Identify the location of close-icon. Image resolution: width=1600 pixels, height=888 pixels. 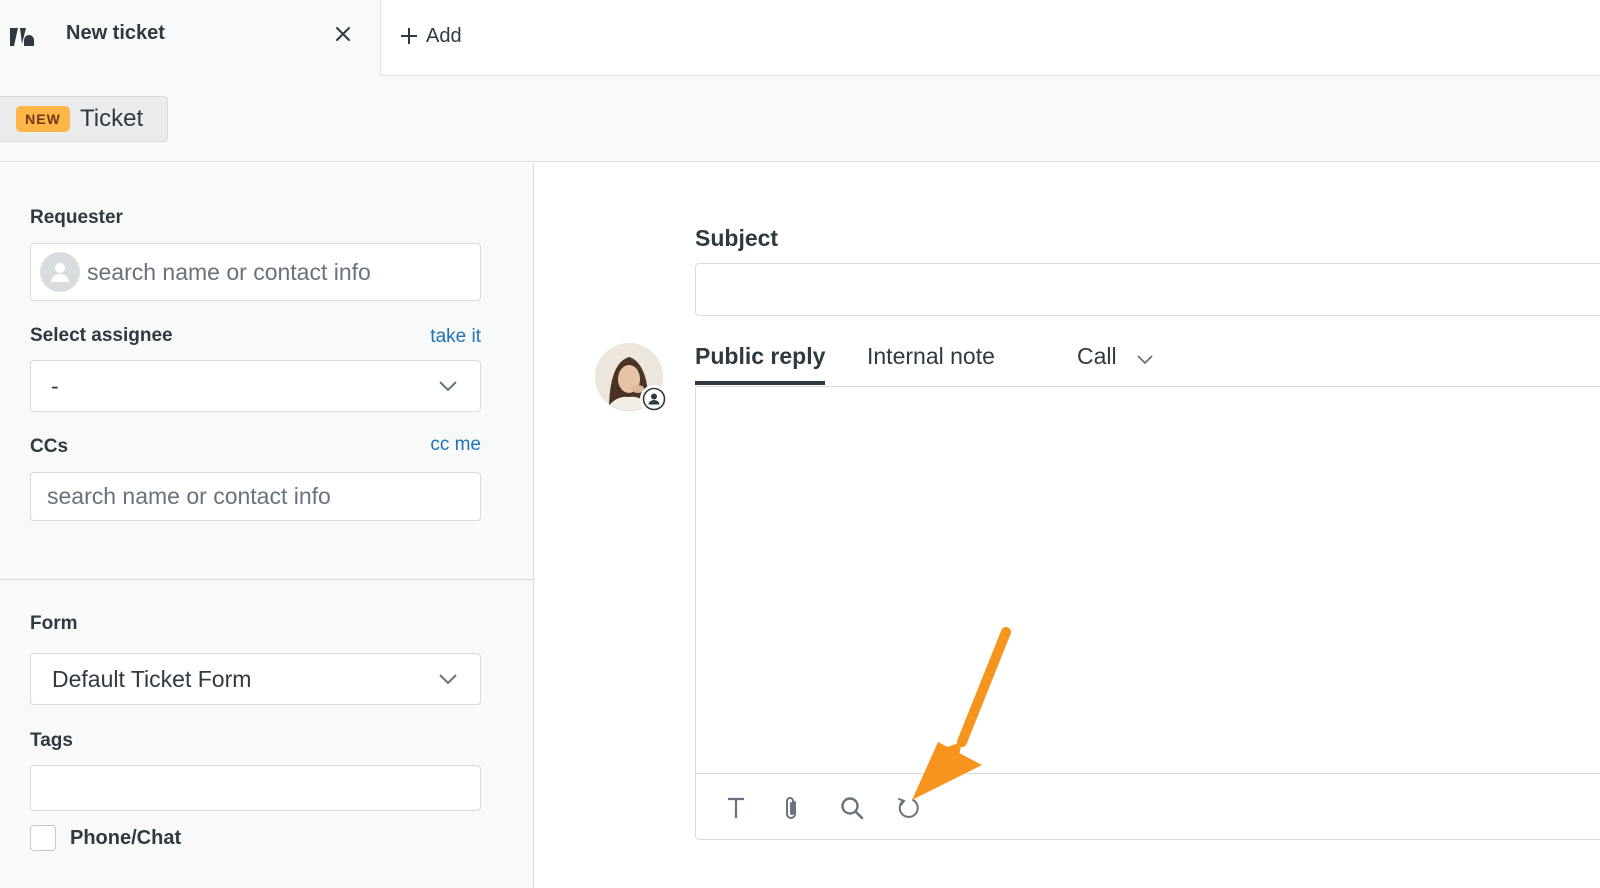
(343, 34).